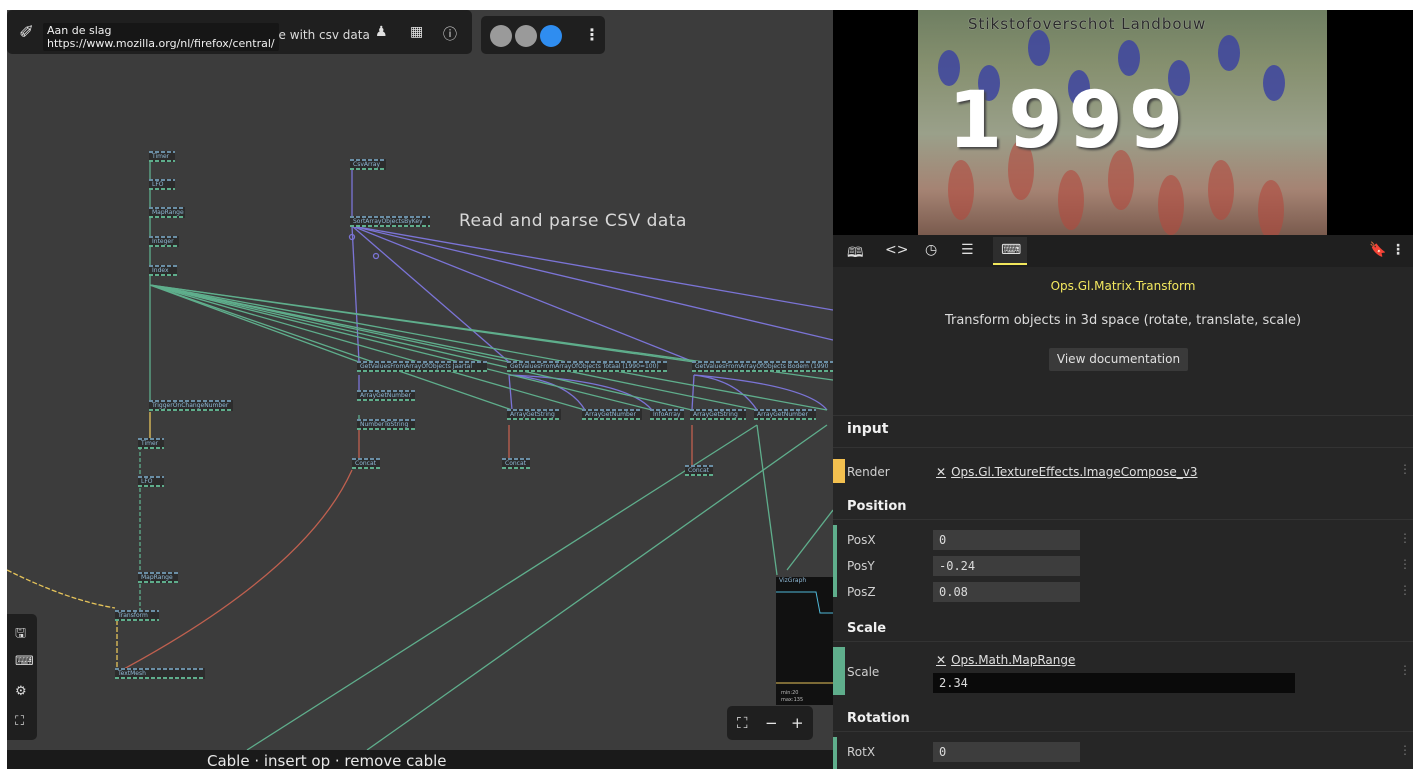  I want to click on save-icon: 🖫, so click(20, 635).